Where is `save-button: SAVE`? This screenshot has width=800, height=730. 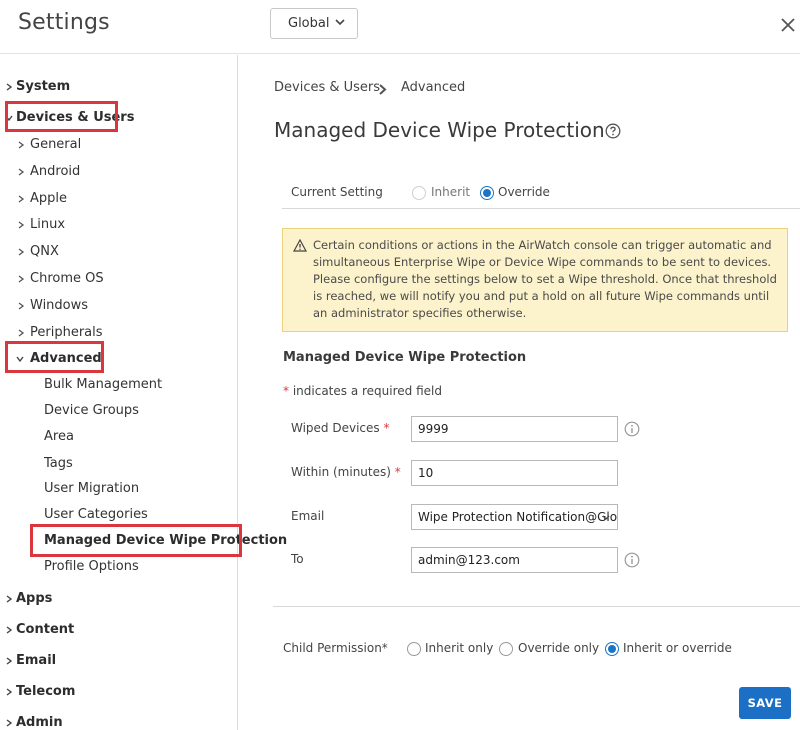
save-button: SAVE is located at coordinates (765, 703).